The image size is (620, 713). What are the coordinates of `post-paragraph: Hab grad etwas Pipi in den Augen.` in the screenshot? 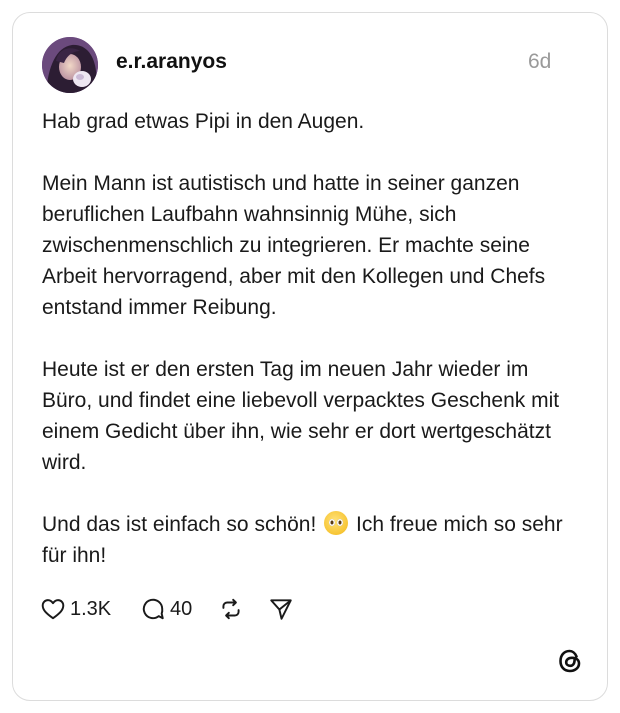 It's located at (203, 121).